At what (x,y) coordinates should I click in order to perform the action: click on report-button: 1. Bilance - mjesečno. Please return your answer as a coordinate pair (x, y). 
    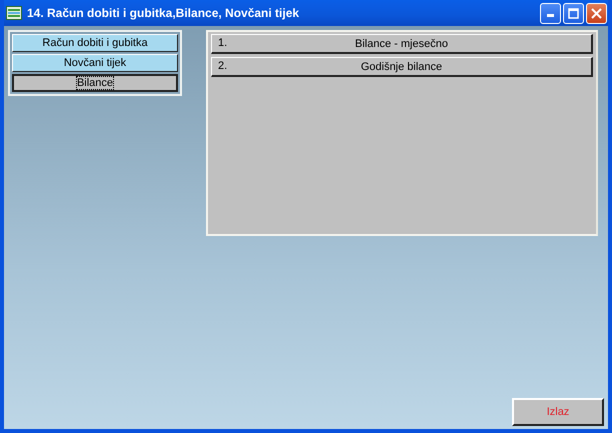
    Looking at the image, I should click on (402, 44).